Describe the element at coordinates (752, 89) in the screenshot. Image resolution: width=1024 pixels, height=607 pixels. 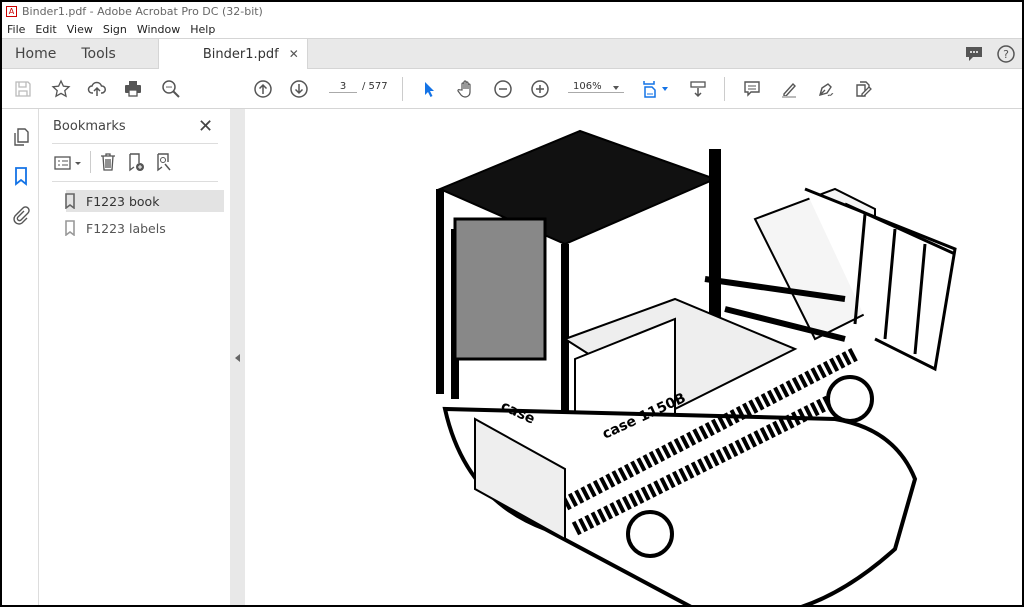
I see `add-comment-icon` at that location.